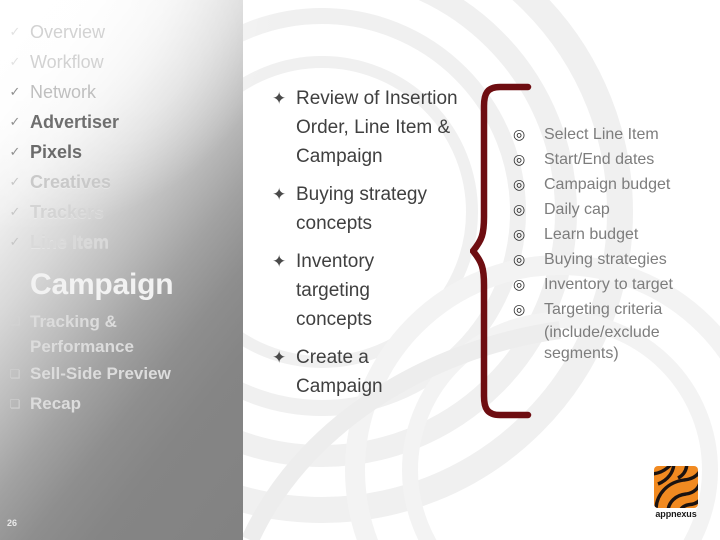 The height and width of the screenshot is (540, 720). Describe the element at coordinates (68, 32) in the screenshot. I see `sidebar-item-label: Overview` at that location.